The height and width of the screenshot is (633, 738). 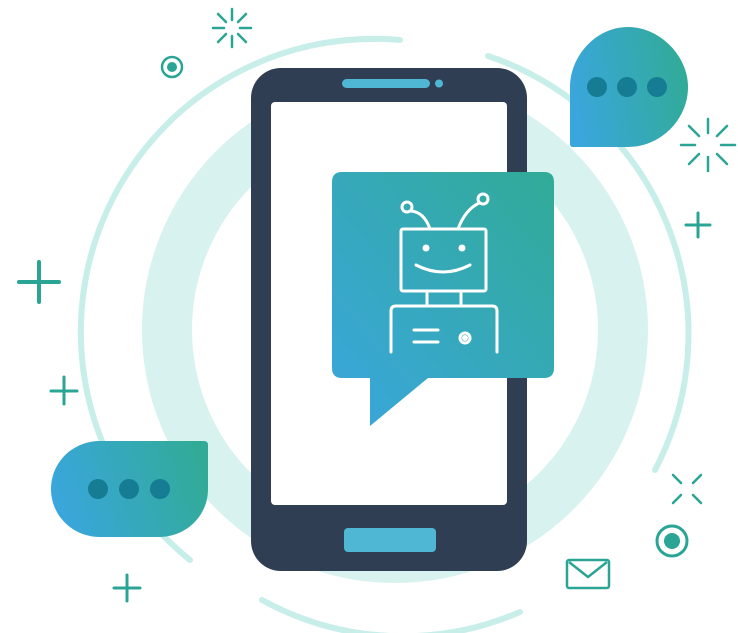 I want to click on envelope-icon, so click(x=588, y=574).